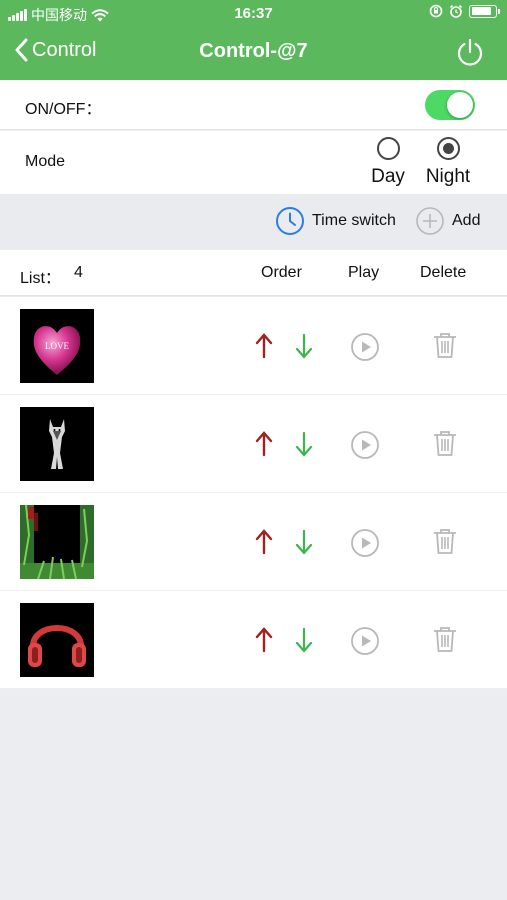  What do you see at coordinates (364, 272) in the screenshot?
I see `play-column-header: Play` at bounding box center [364, 272].